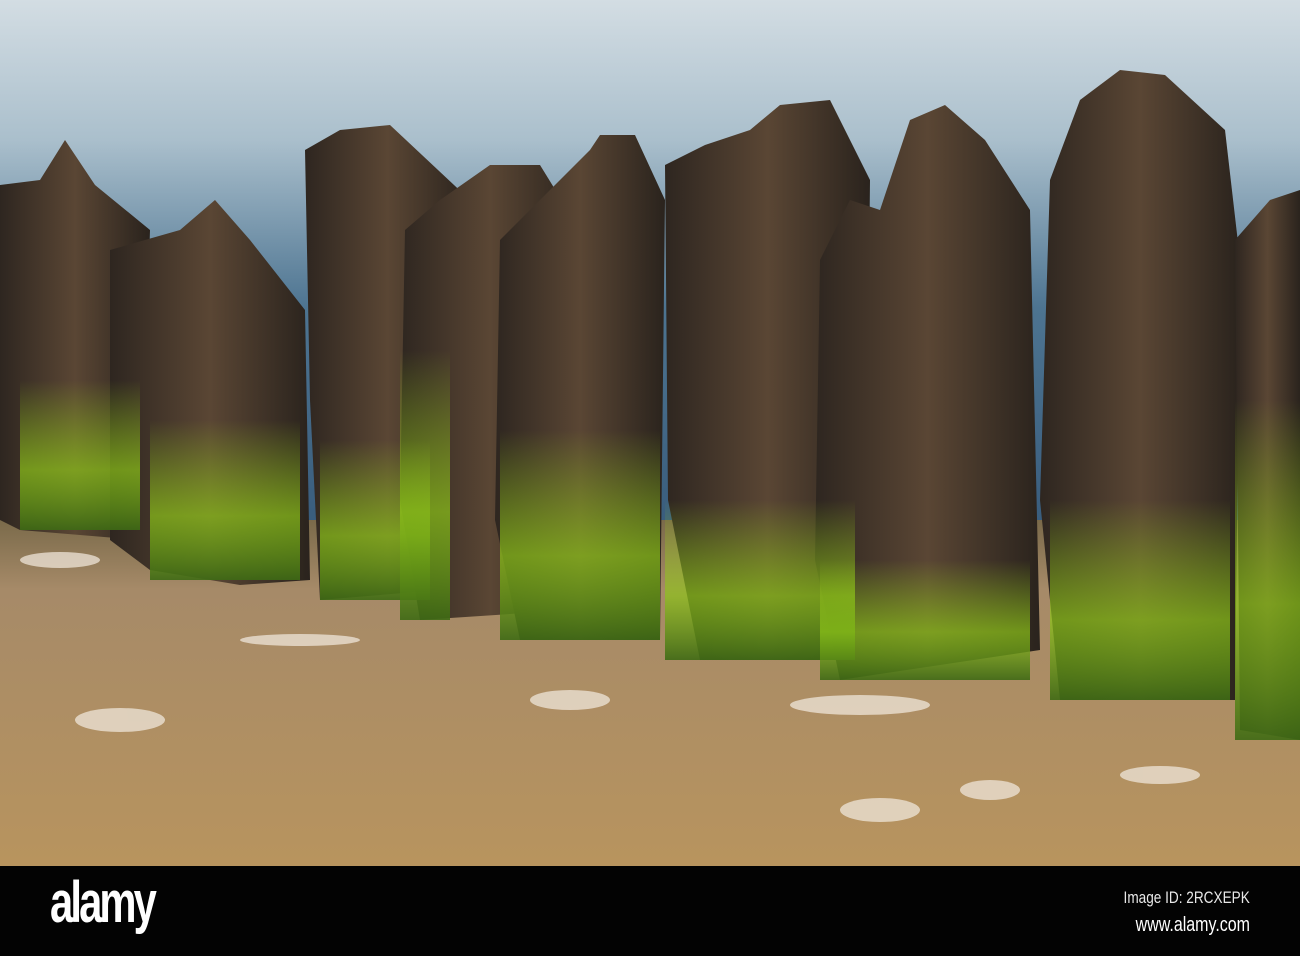 Image resolution: width=1300 pixels, height=956 pixels. Describe the element at coordinates (650, 911) in the screenshot. I see `watermark-bar: alamy Image ID: 2RCXEPK www.alamy.com` at that location.